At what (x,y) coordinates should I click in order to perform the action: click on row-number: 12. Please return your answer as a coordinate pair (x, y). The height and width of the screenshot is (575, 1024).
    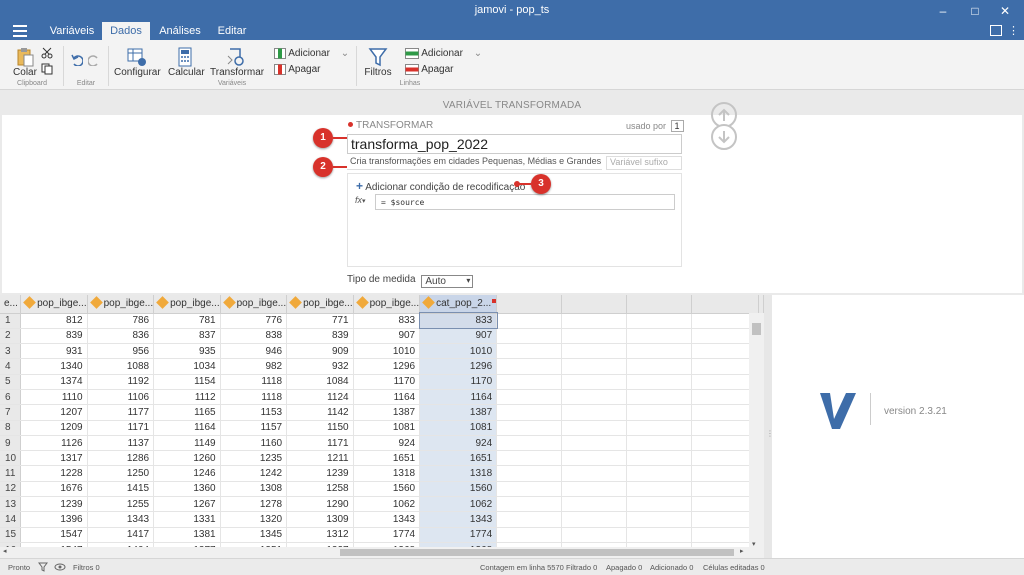
    Looking at the image, I should click on (11, 489).